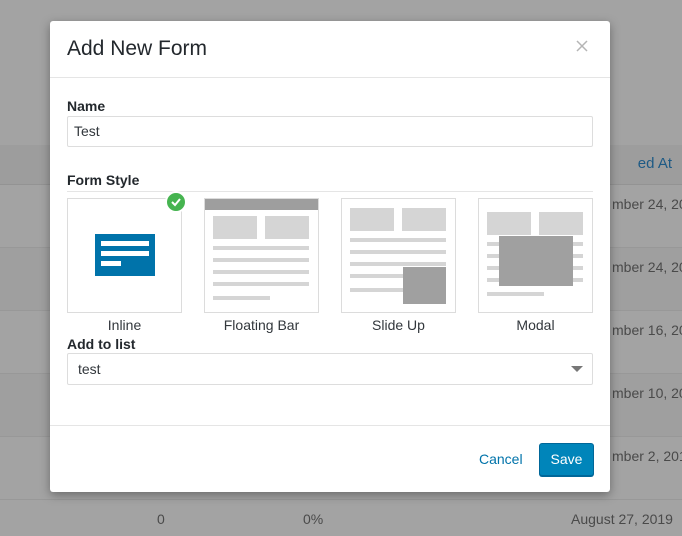 The image size is (682, 536). I want to click on form-style-label: Form Style, so click(103, 180).